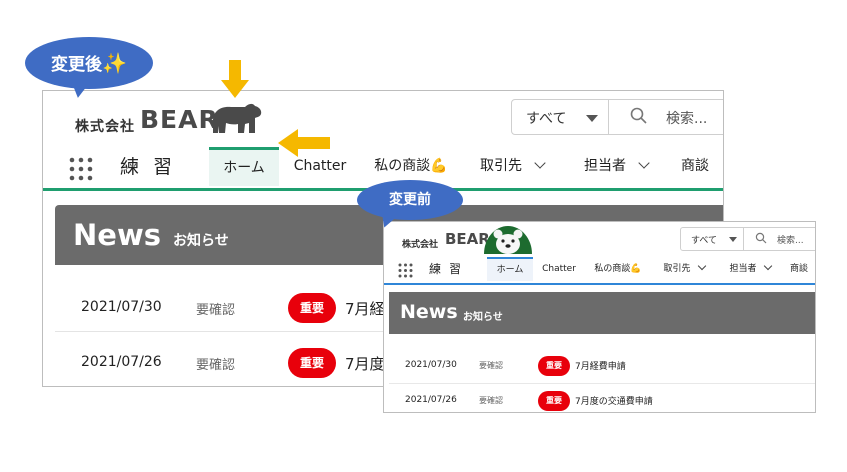  Describe the element at coordinates (602, 313) in the screenshot. I see `news-panel-header: News お知らせ` at that location.